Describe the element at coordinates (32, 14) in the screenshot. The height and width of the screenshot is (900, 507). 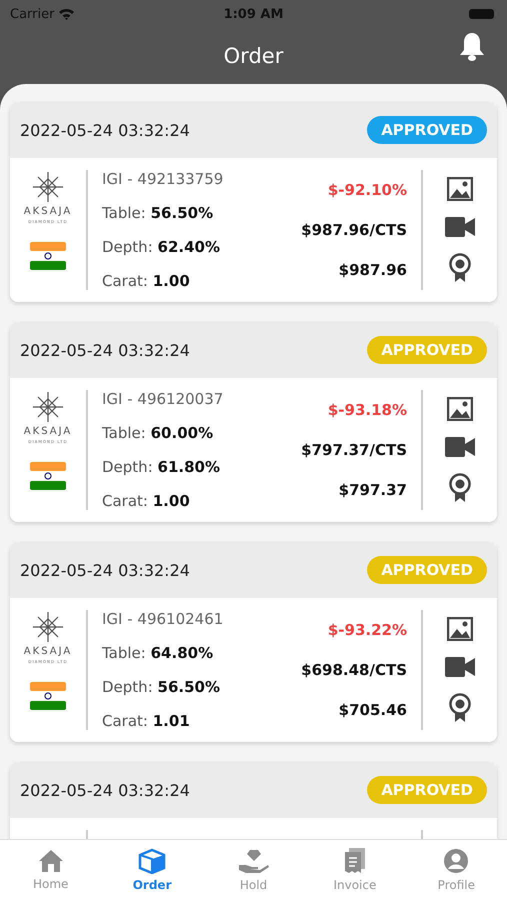
I see `carrier-label: Carrier` at that location.